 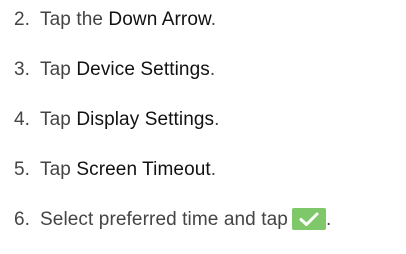 I want to click on step-number: 2., so click(x=22, y=19).